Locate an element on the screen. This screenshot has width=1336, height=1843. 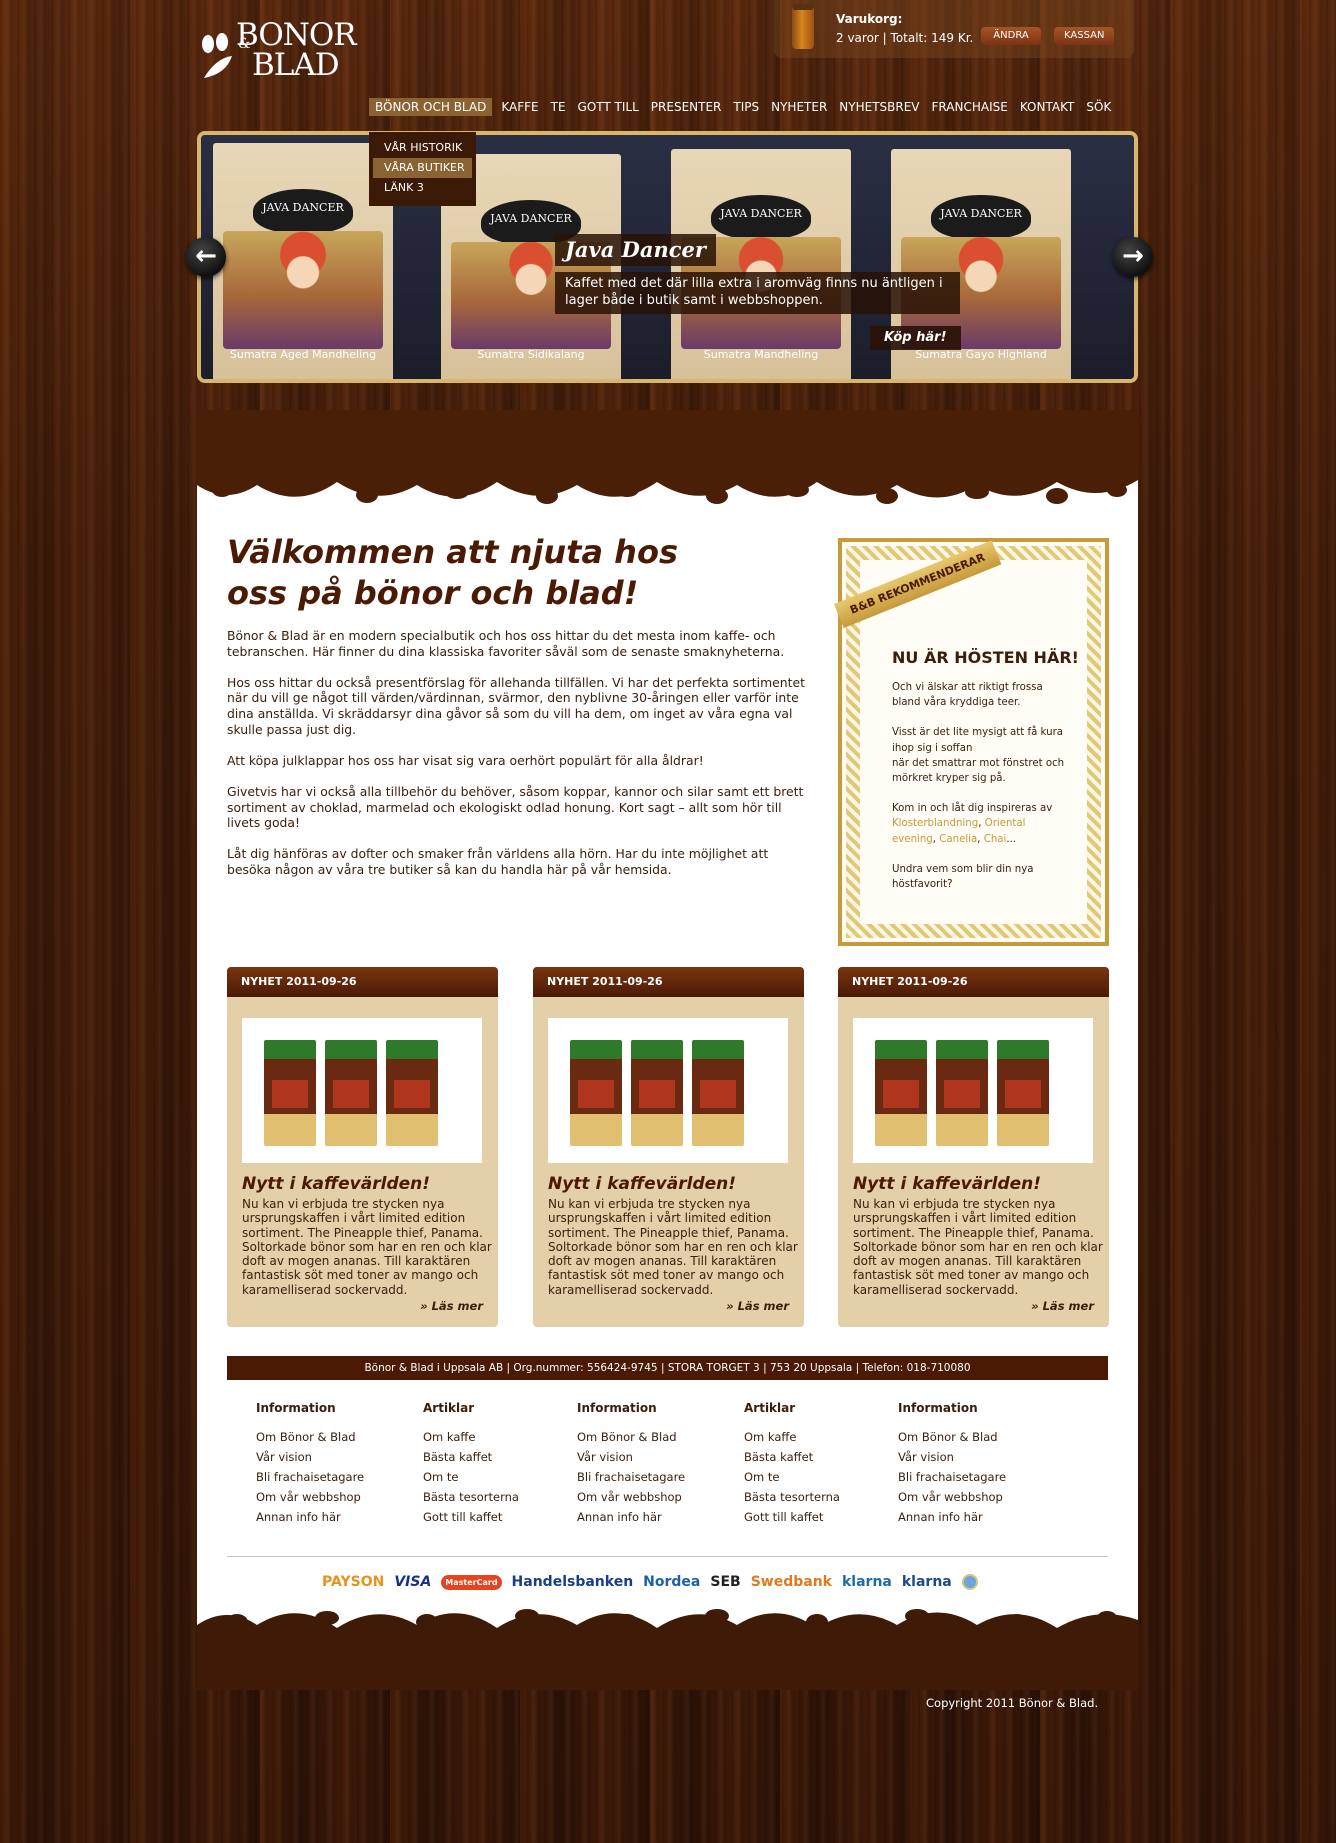
recommend-paragraph: Undra vem som blir din nya höstfavorit? is located at coordinates (963, 877).